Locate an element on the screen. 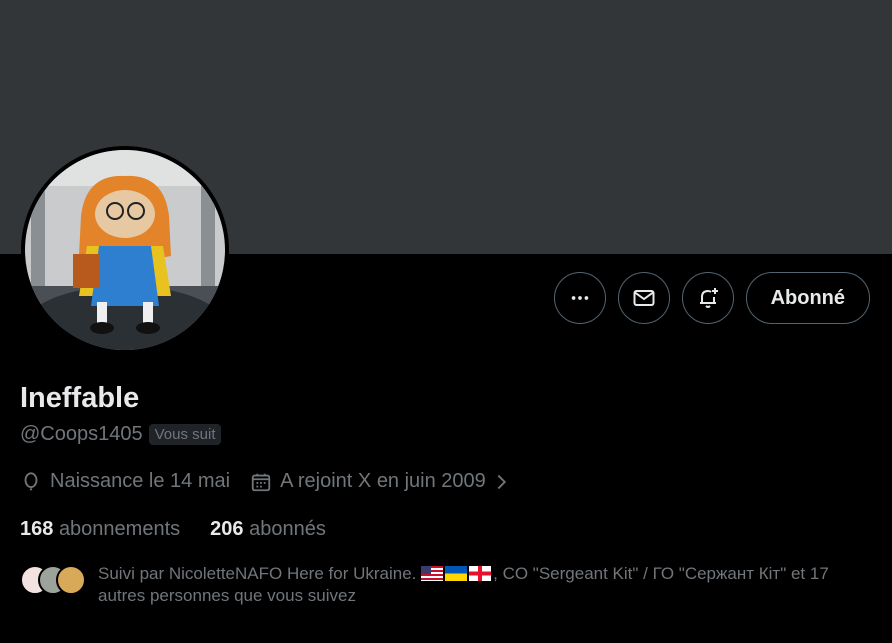 The image size is (892, 643). handle-row: @Coops1405 Vous suit is located at coordinates (121, 434).